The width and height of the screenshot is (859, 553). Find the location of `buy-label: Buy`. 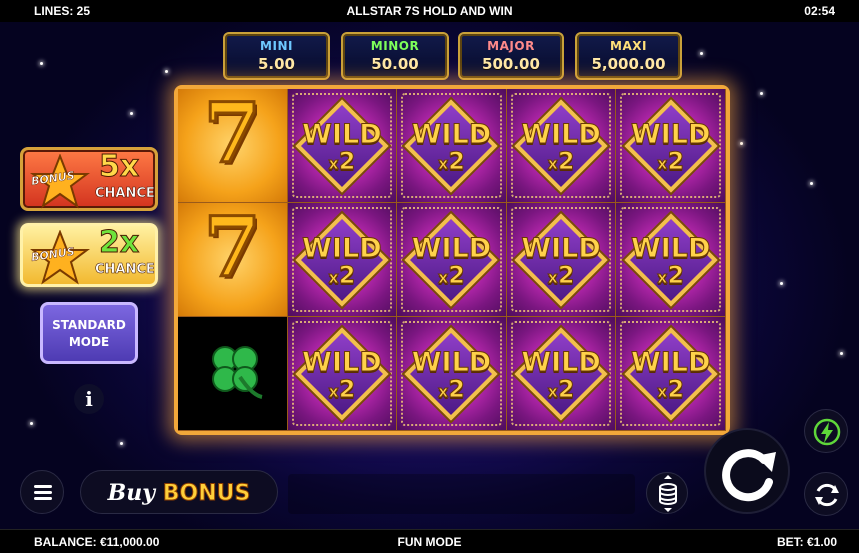

buy-label: Buy is located at coordinates (131, 493).